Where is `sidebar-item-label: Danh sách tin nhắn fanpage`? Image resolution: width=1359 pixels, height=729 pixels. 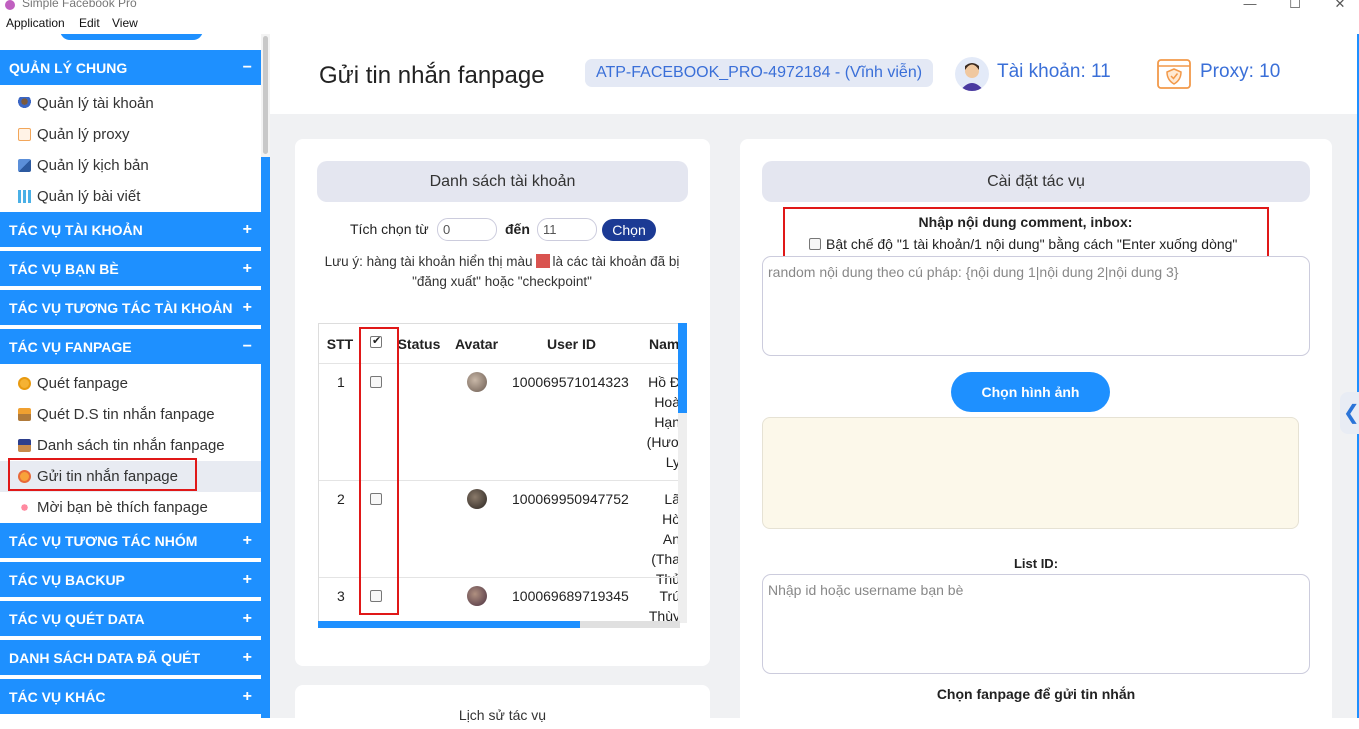
sidebar-item-label: Danh sách tin nhắn fanpage is located at coordinates (131, 445).